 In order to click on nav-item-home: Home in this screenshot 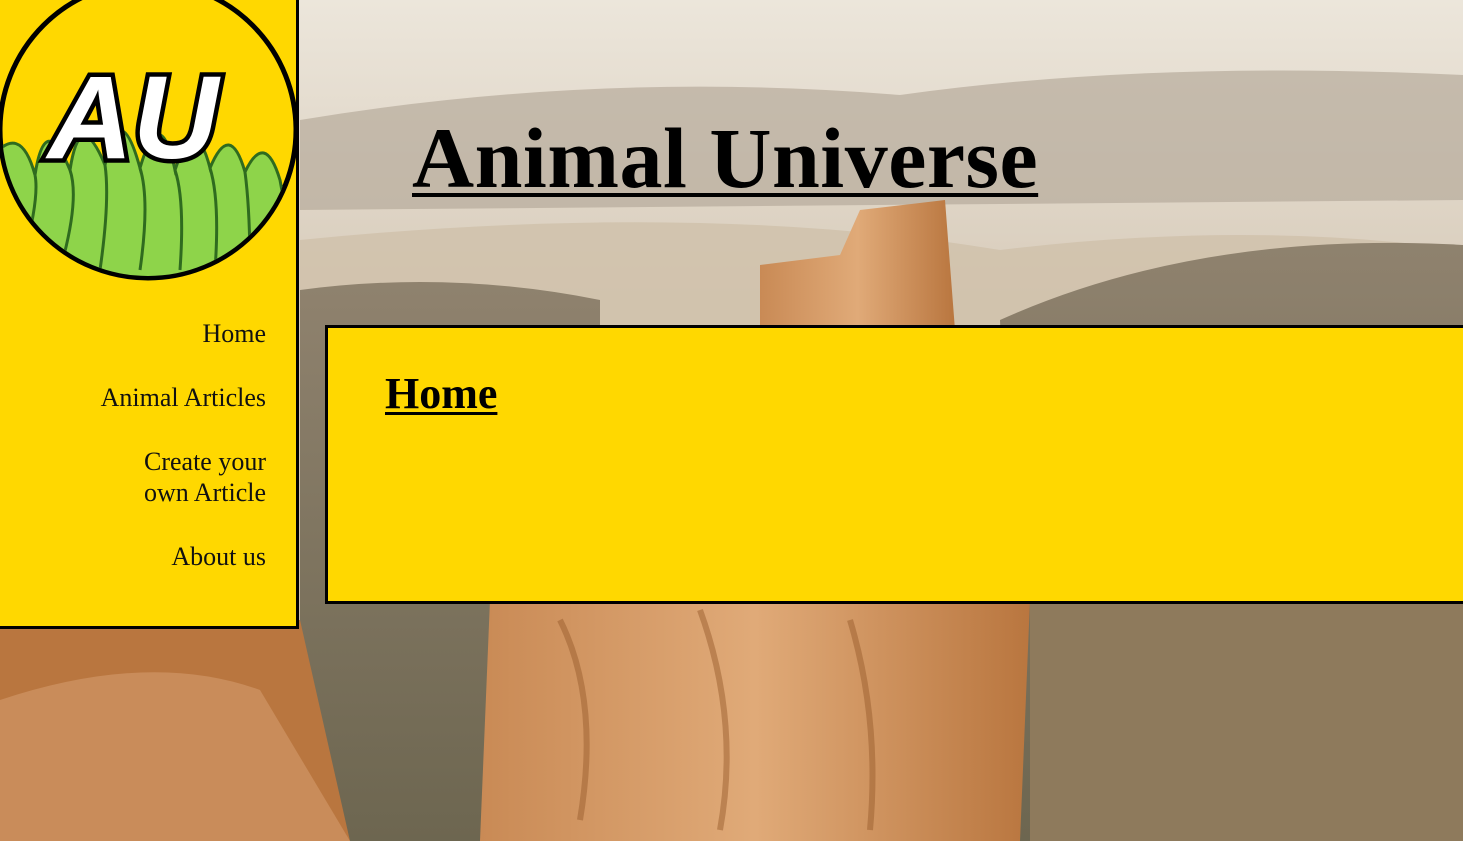, I will do `click(183, 333)`.